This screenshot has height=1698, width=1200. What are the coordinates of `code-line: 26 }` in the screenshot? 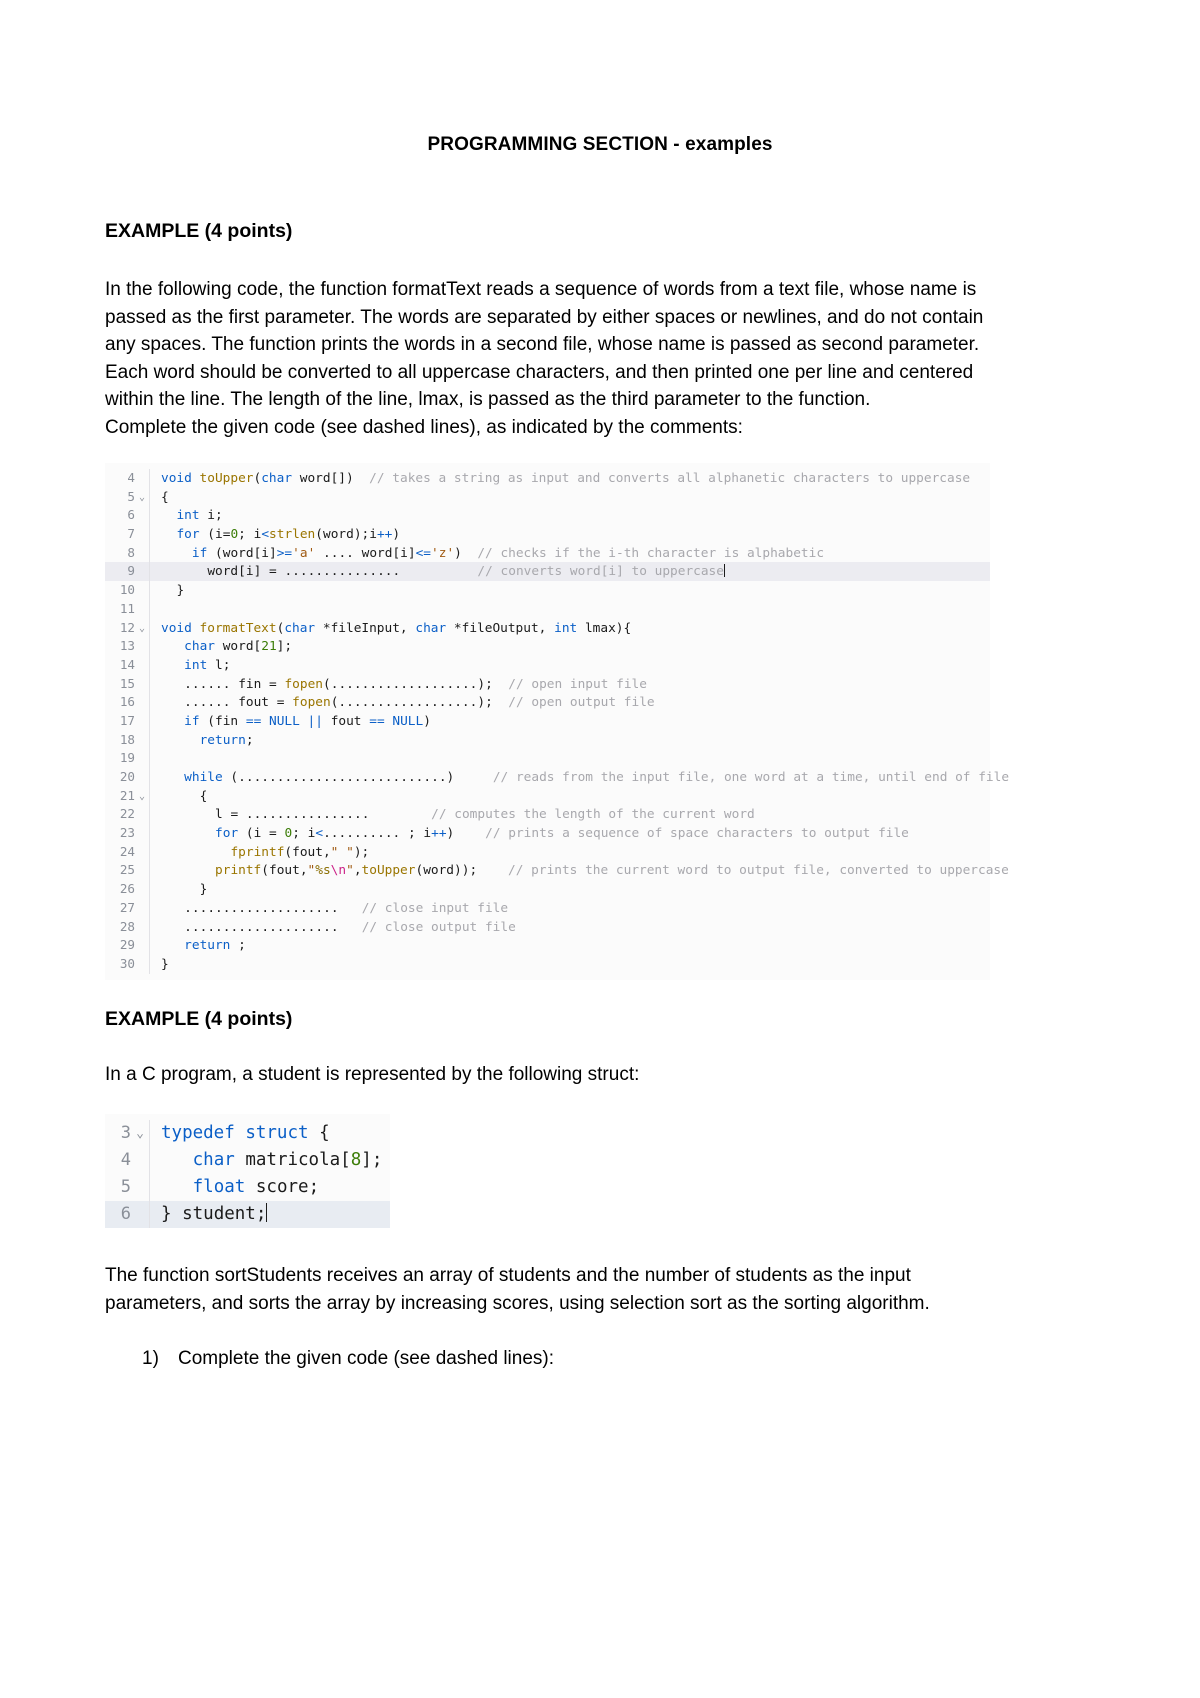 It's located at (547, 889).